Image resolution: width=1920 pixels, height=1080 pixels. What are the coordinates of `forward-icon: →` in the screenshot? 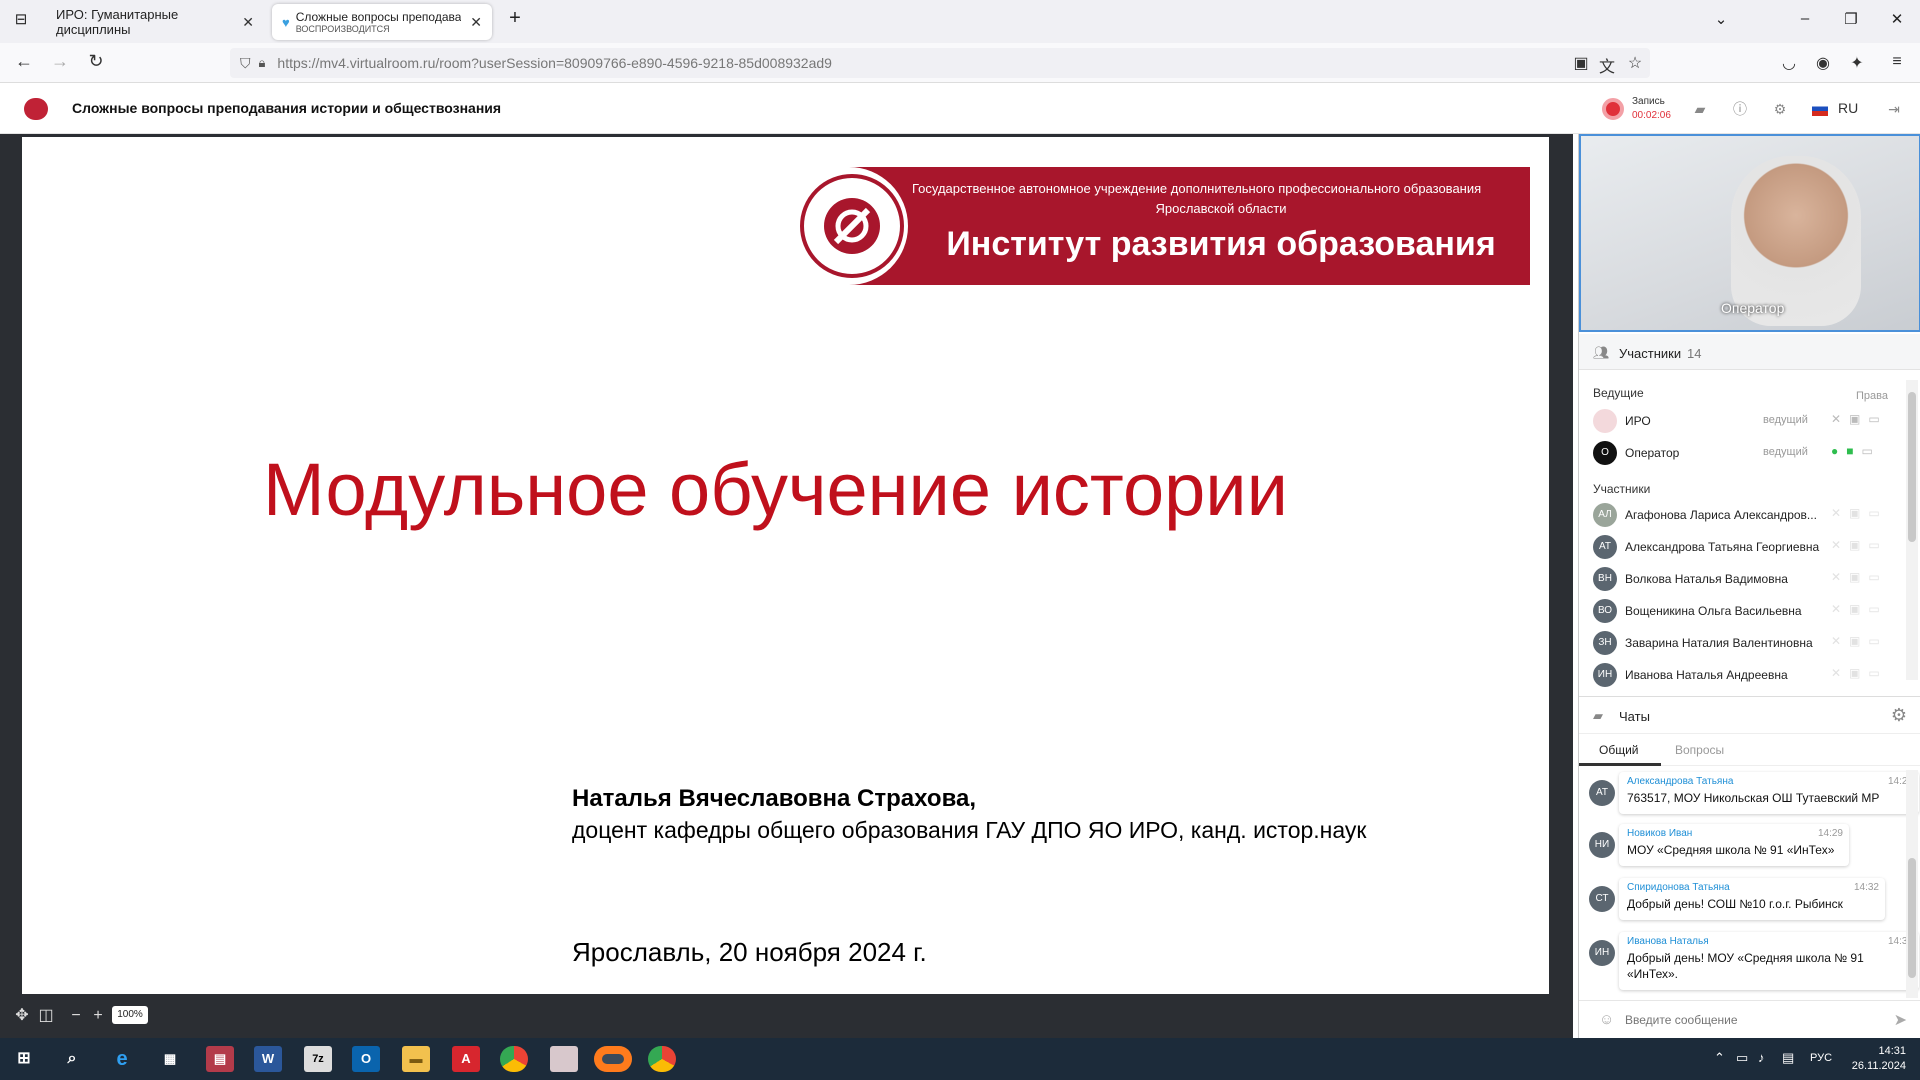 It's located at (60, 61).